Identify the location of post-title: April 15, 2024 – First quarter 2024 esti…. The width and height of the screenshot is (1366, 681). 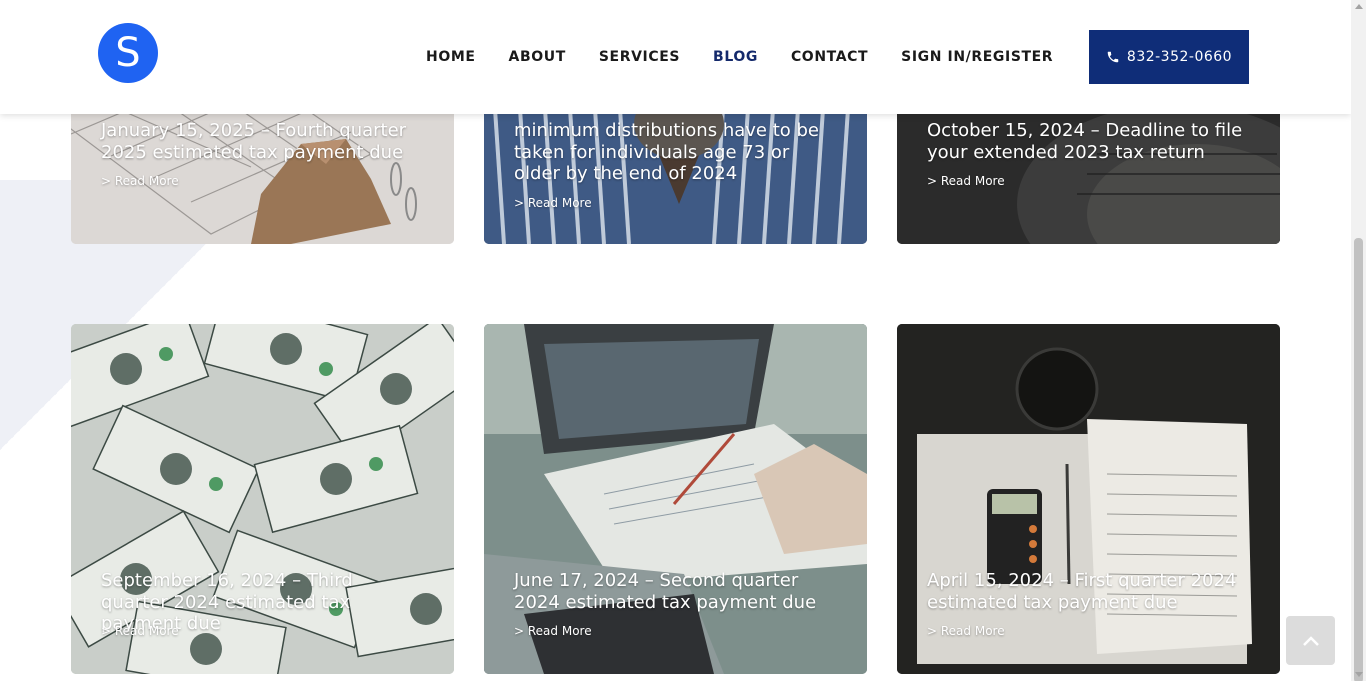
(1088, 591).